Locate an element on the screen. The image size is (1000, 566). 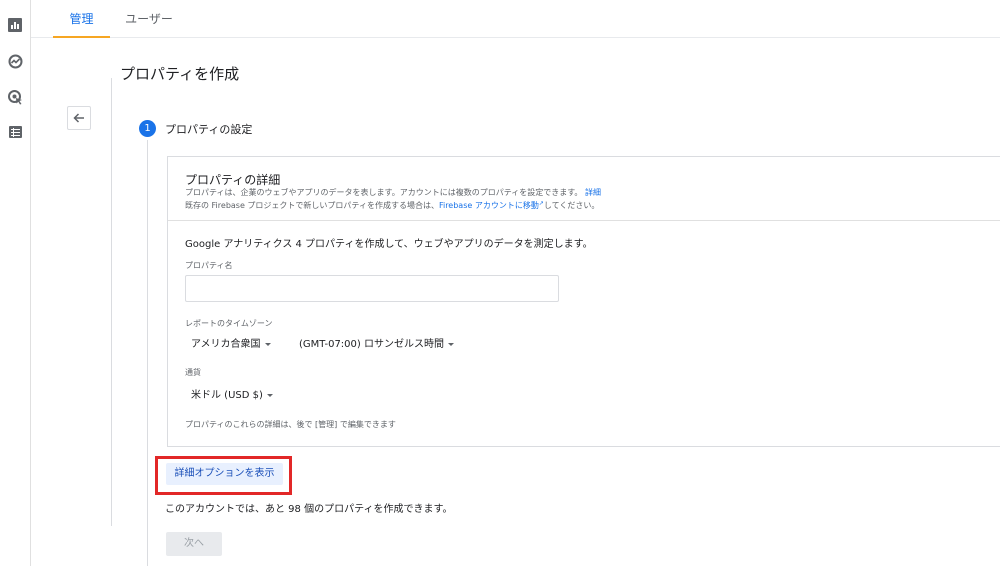
step-number-badge: 1 is located at coordinates (147, 128).